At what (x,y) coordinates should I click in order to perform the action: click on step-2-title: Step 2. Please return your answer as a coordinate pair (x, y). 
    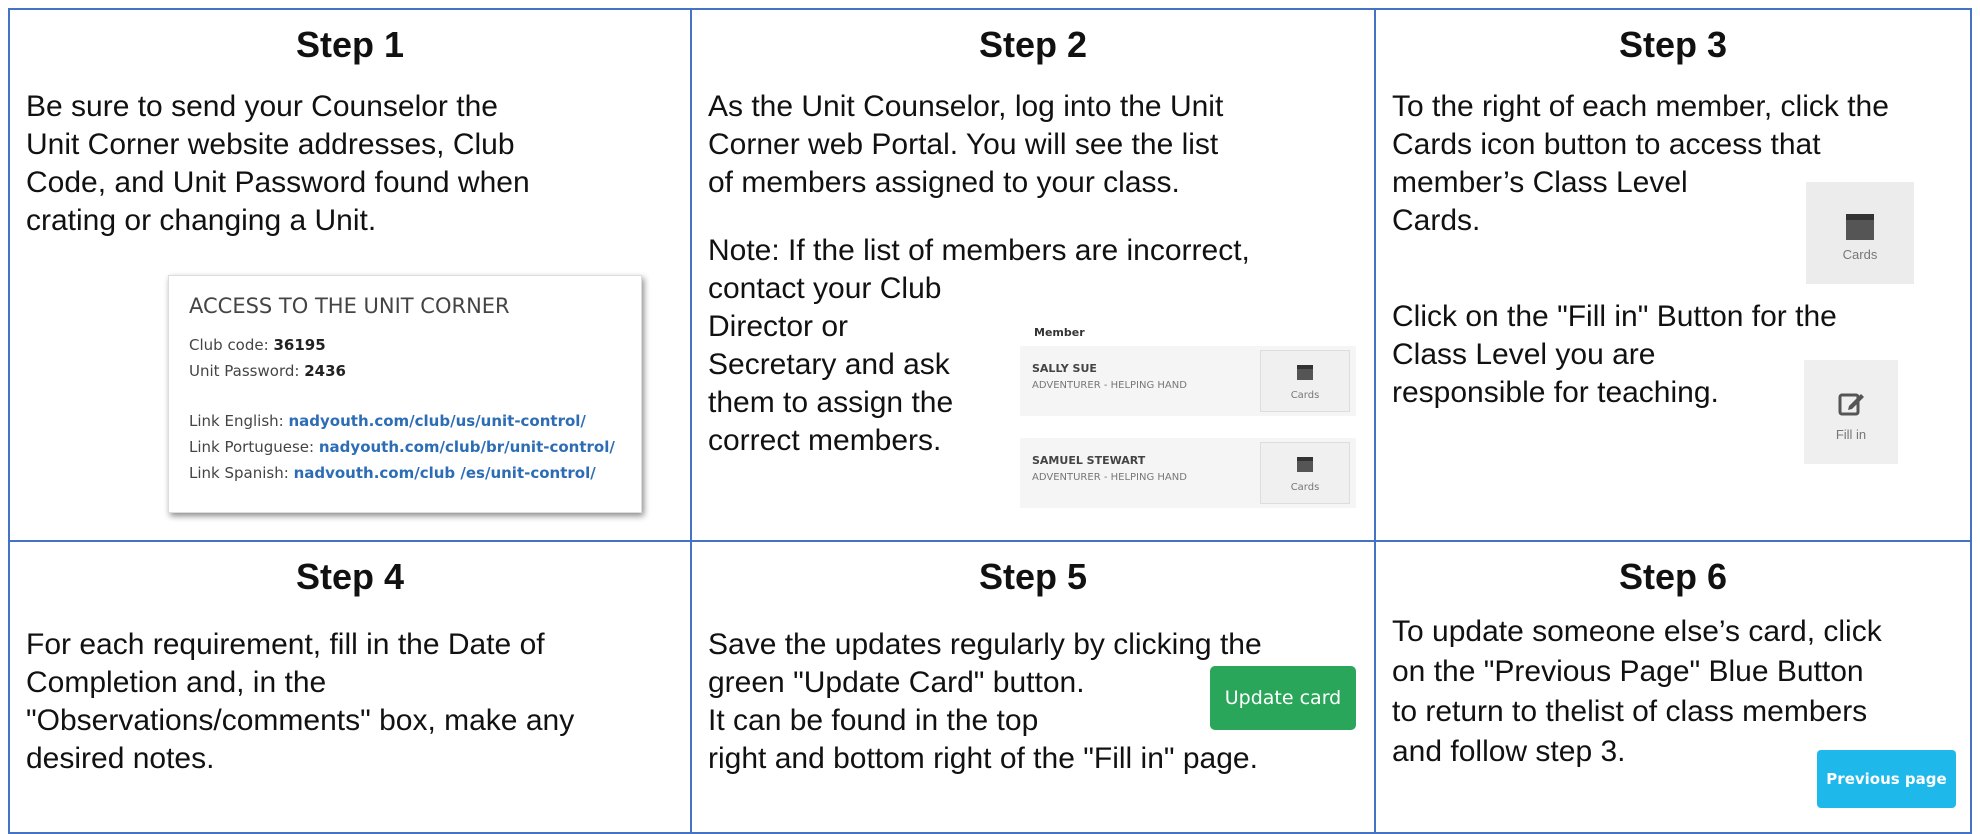
    Looking at the image, I should click on (1033, 44).